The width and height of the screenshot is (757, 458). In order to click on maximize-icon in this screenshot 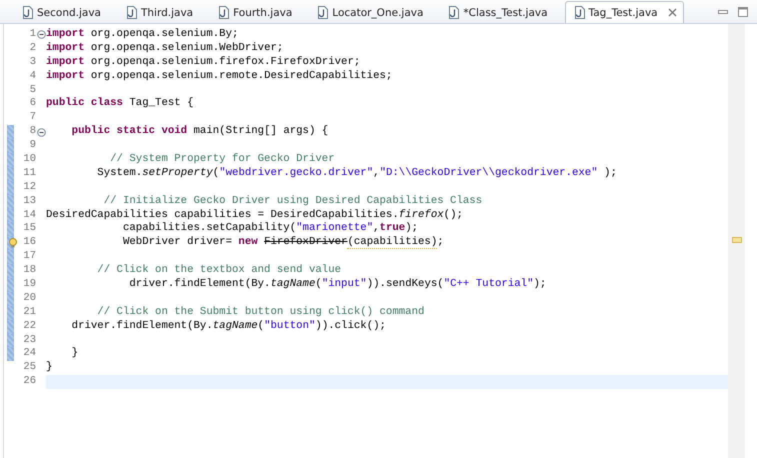, I will do `click(743, 12)`.